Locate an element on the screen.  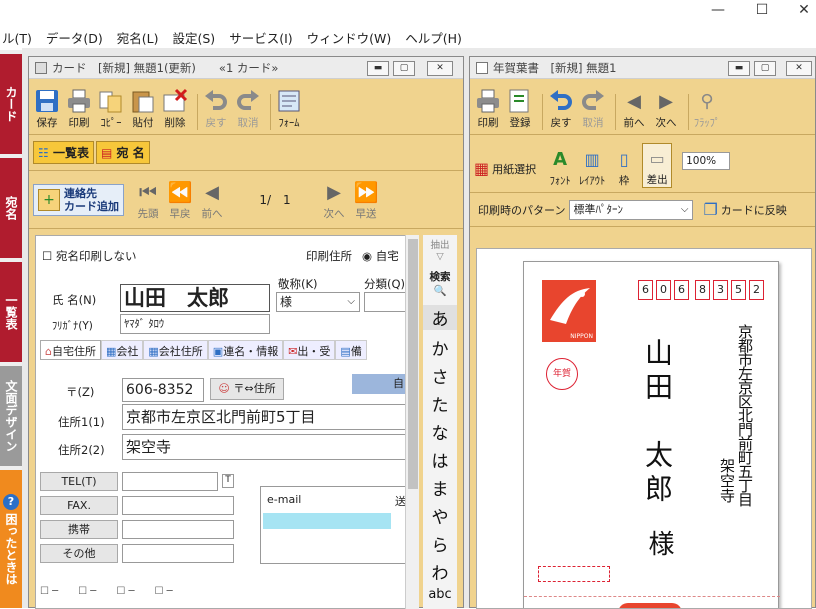
kana-sa: さ is located at coordinates (440, 375).